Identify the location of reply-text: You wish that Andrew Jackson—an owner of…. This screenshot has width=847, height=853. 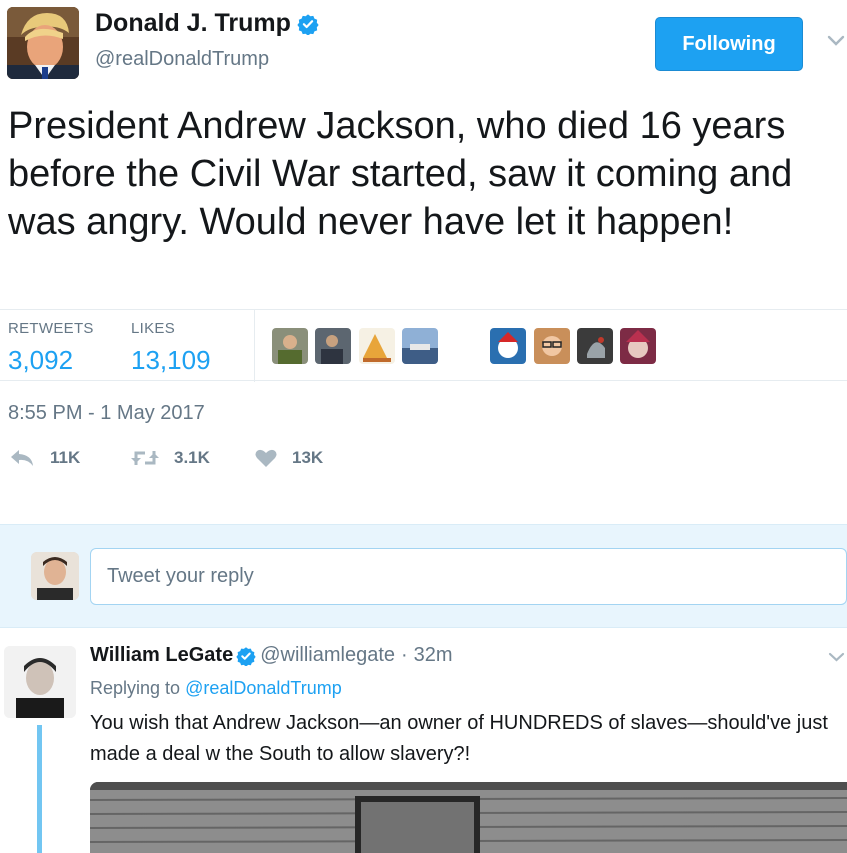
(459, 738).